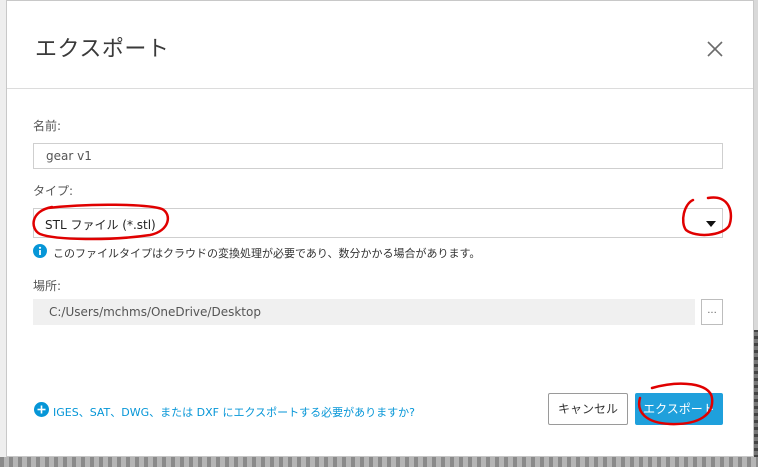 This screenshot has width=758, height=467. Describe the element at coordinates (378, 223) in the screenshot. I see `file-type-select: STL ファイル (*.stl)` at that location.